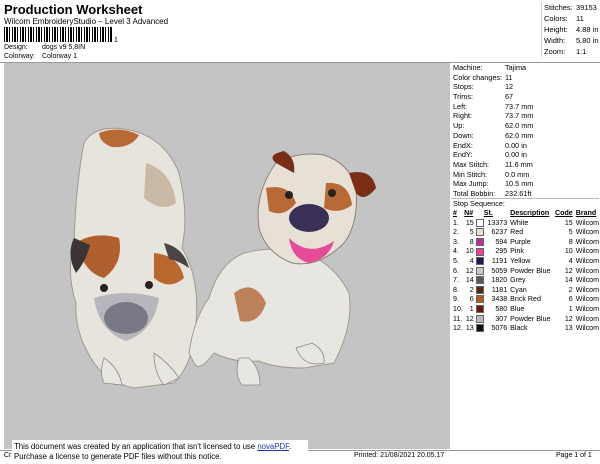 The image size is (600, 464). What do you see at coordinates (516, 67) in the screenshot?
I see `machine-value: Tajima` at bounding box center [516, 67].